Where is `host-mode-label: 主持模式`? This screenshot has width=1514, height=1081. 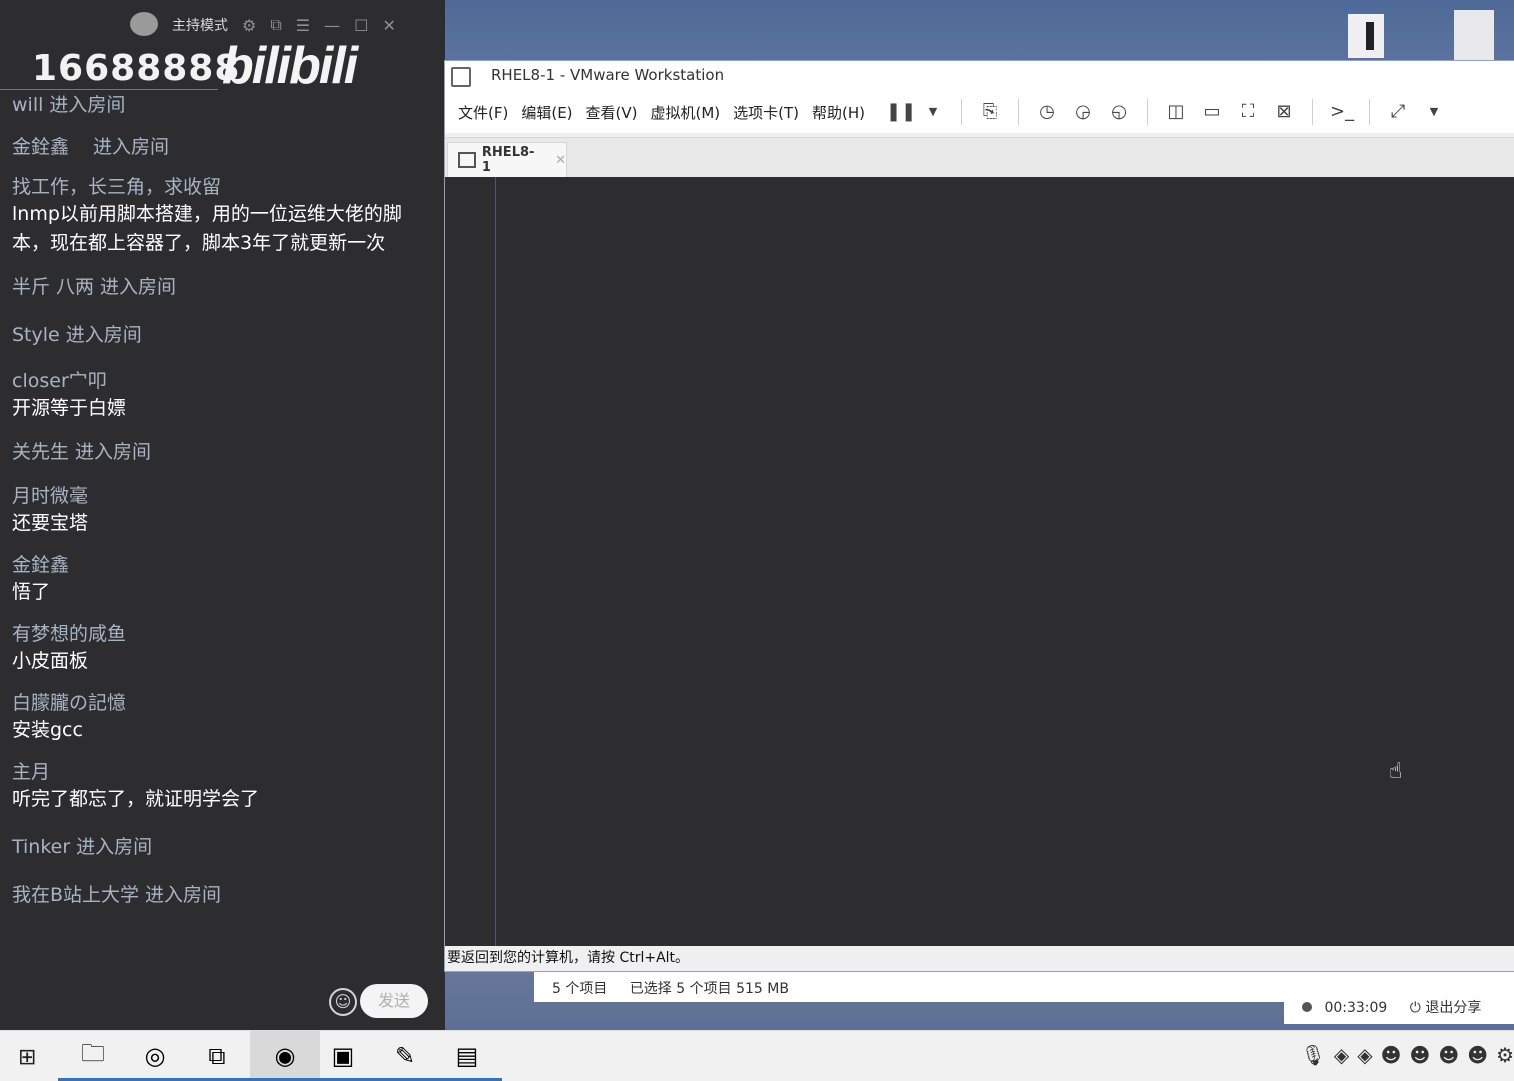
host-mode-label: 主持模式 is located at coordinates (200, 26).